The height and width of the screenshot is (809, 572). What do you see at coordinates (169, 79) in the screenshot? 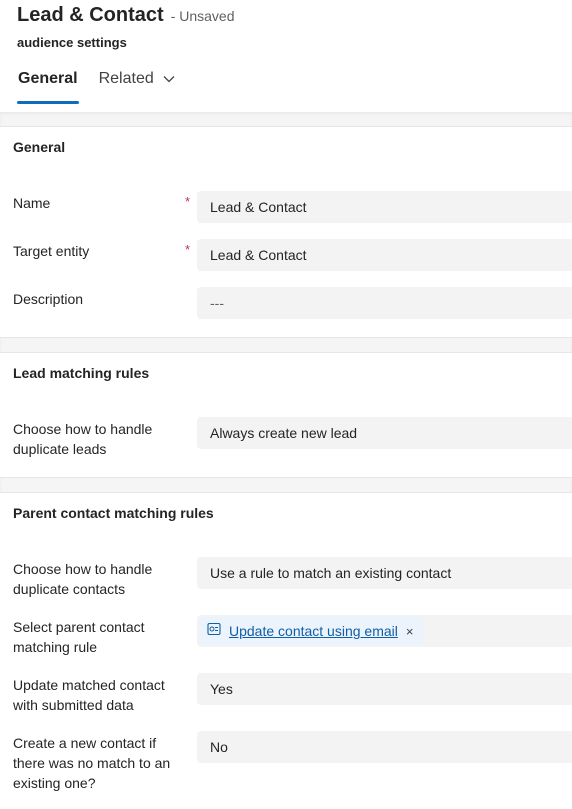
I see `chevron-down-icon` at bounding box center [169, 79].